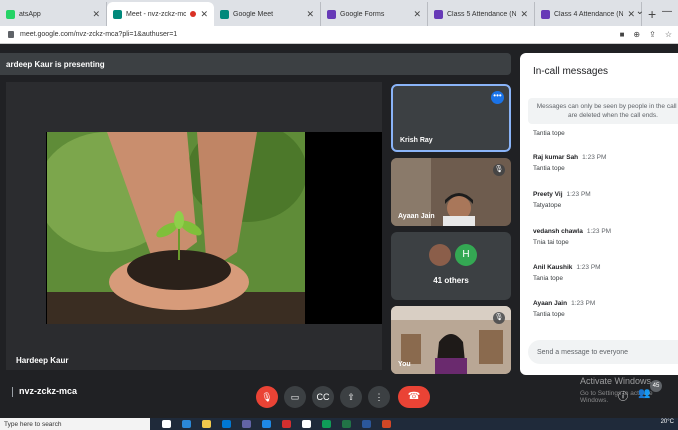 The height and width of the screenshot is (430, 678). Describe the element at coordinates (656, 386) in the screenshot. I see `participants-badge: 45` at that location.